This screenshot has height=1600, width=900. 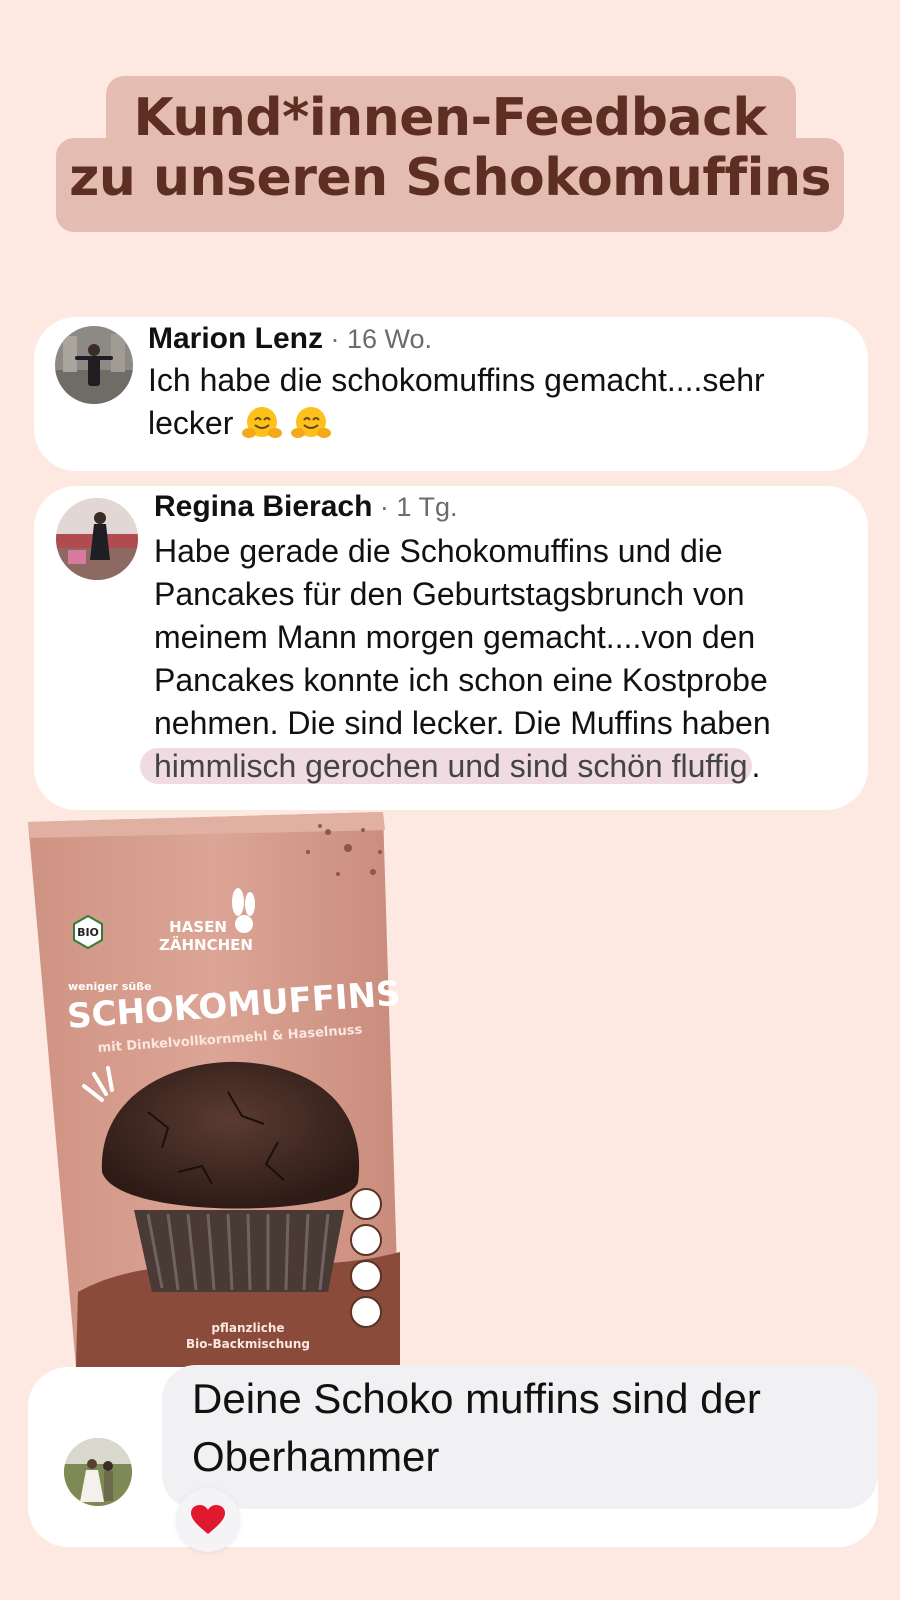 What do you see at coordinates (248, 1344) in the screenshot?
I see `product-bottom-line-2: Bio-Backmischung` at bounding box center [248, 1344].